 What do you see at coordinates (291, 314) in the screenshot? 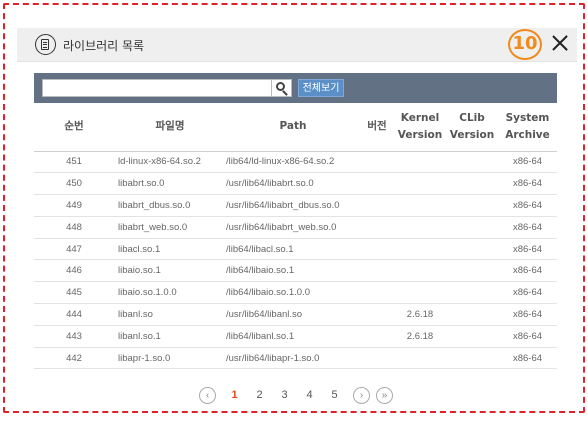
I see `cell-path: /usr/lib64/libanl.so` at bounding box center [291, 314].